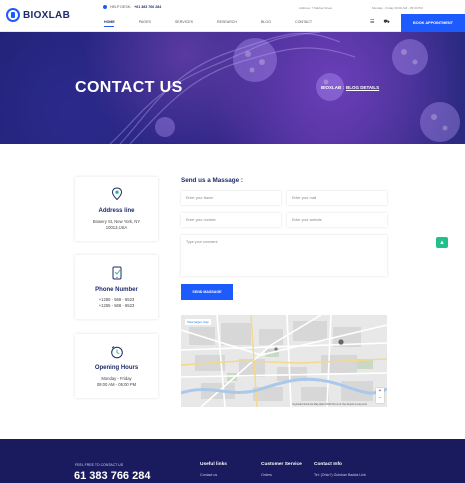 Image resolution: width=465 pixels, height=483 pixels. Describe the element at coordinates (109, 23) in the screenshot. I see `nav-home: HOME` at that location.